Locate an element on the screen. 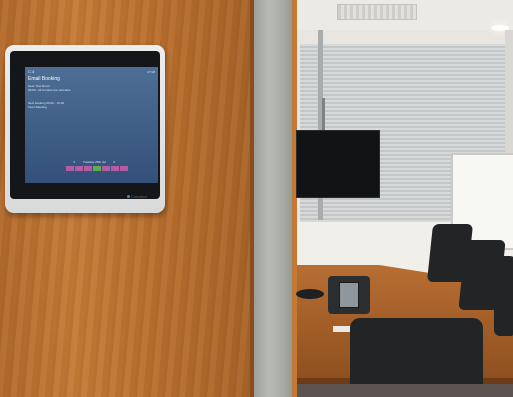 The height and width of the screenshot is (397, 513). brand-logo: Condeco is located at coordinates (139, 196).